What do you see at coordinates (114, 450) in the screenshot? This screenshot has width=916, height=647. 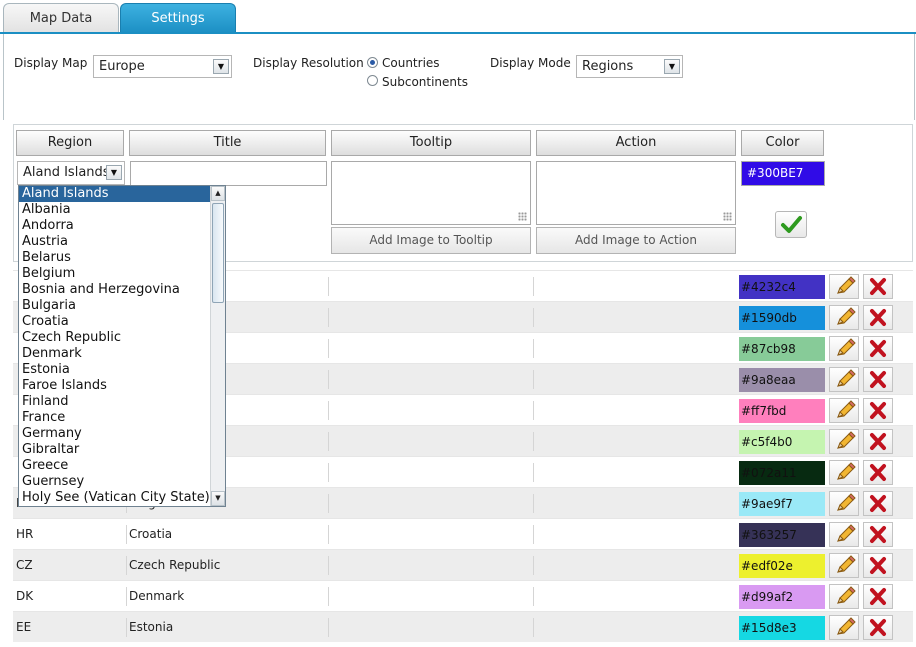 I see `dropdown-option: Gibraltar` at bounding box center [114, 450].